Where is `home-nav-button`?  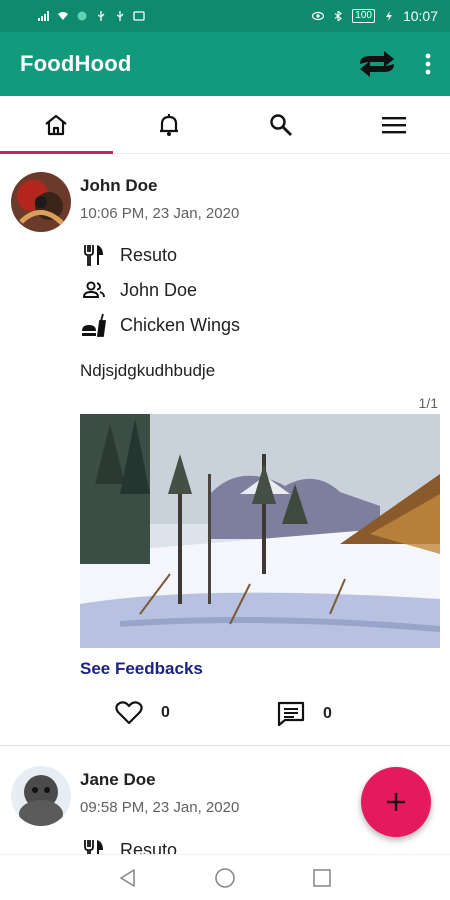 home-nav-button is located at coordinates (225, 878).